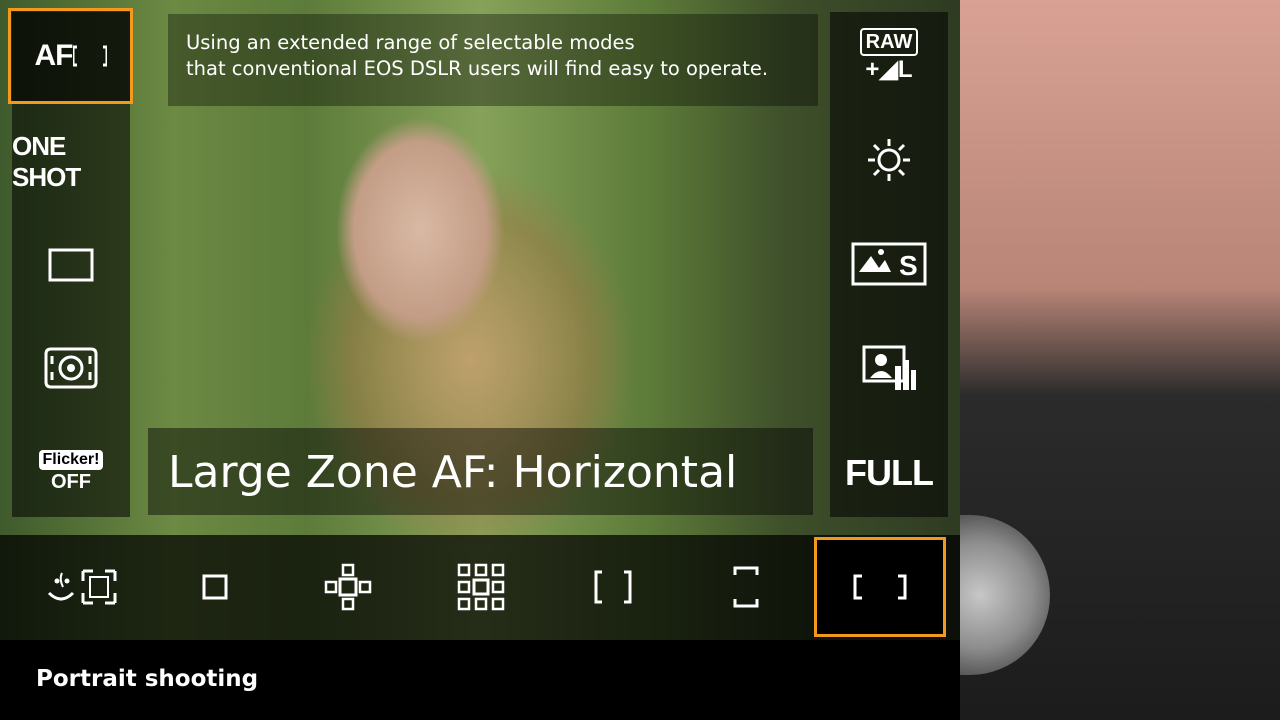 Image resolution: width=1280 pixels, height=720 pixels. Describe the element at coordinates (453, 472) in the screenshot. I see `af-area-mode-title: Large Zone AF: Horizontal` at that location.